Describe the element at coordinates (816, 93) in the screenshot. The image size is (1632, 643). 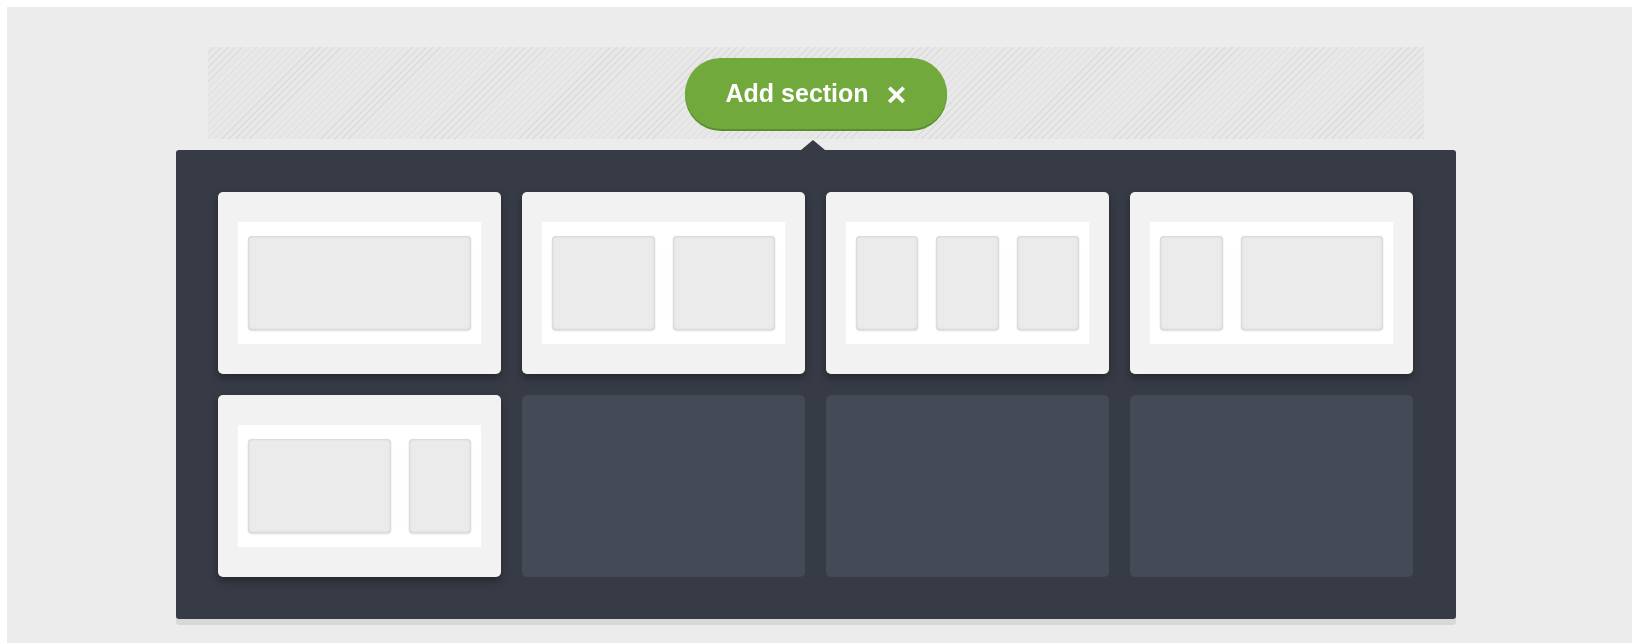
I see `add-section-button: Add section ×` at that location.